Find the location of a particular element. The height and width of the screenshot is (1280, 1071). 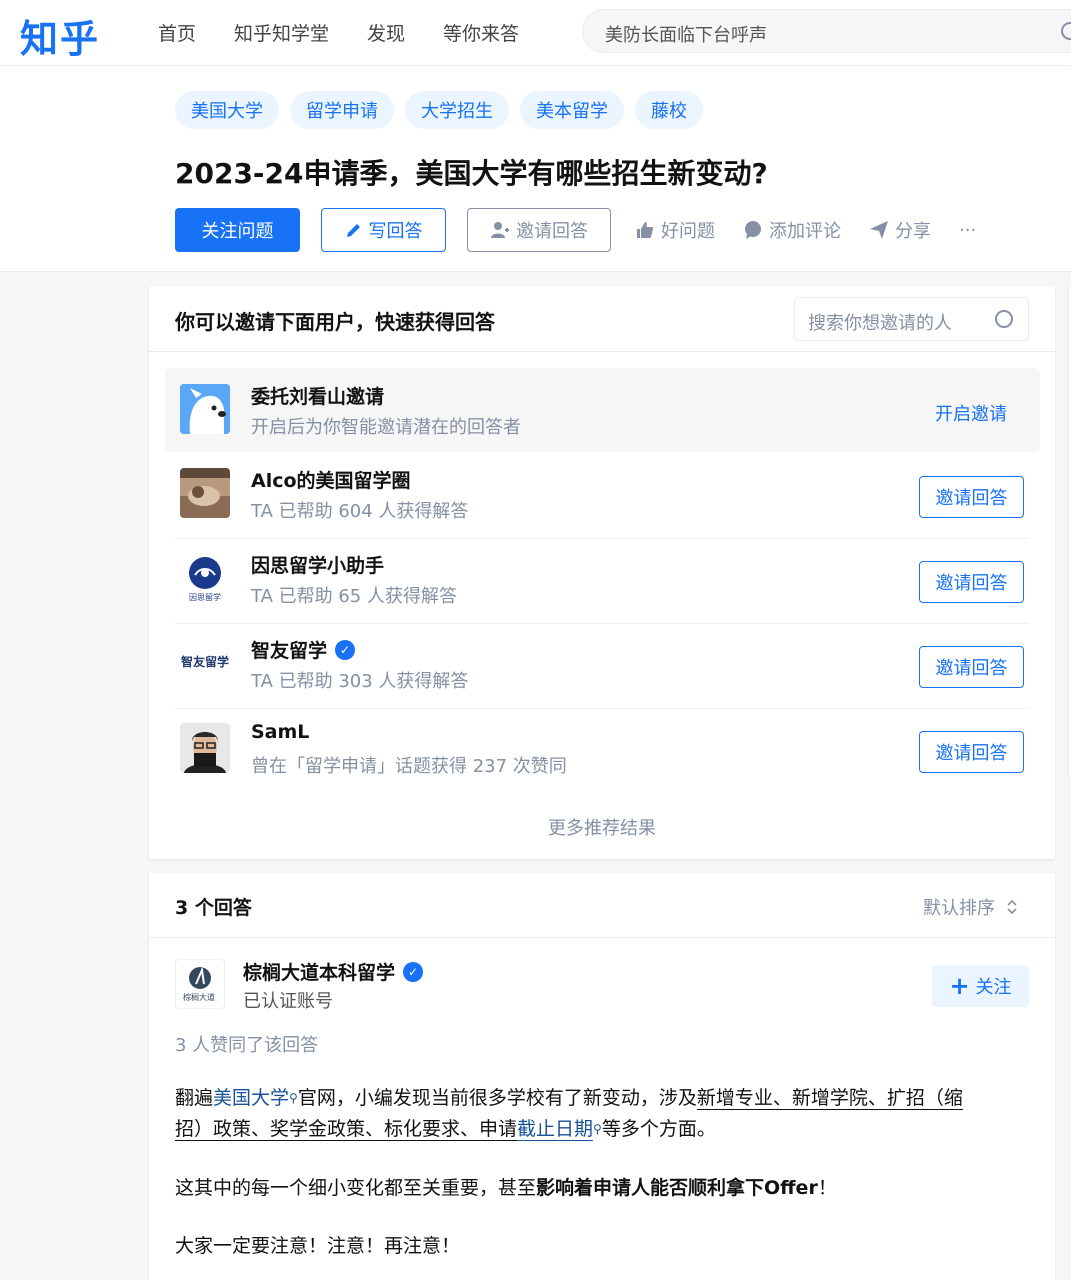

pencil-icon is located at coordinates (353, 230).